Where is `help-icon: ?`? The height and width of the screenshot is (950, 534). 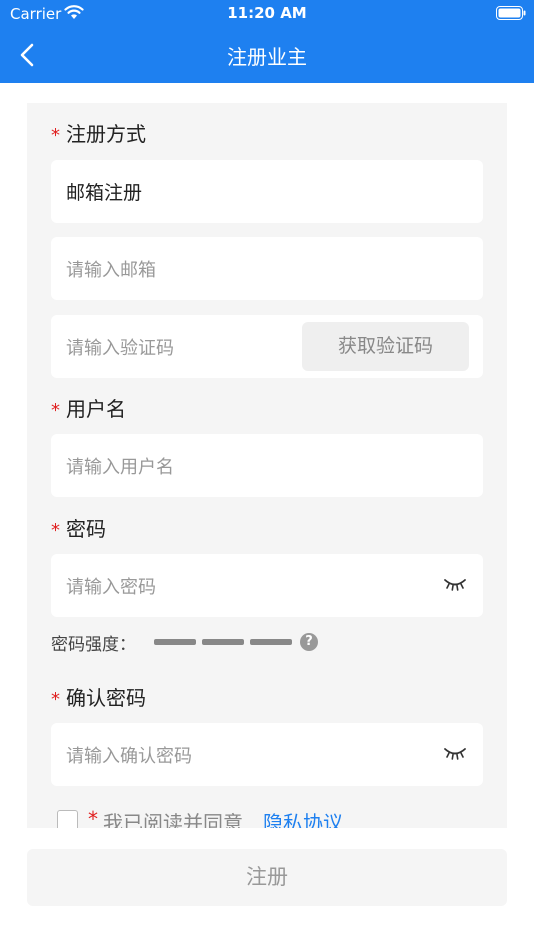 help-icon: ? is located at coordinates (309, 642).